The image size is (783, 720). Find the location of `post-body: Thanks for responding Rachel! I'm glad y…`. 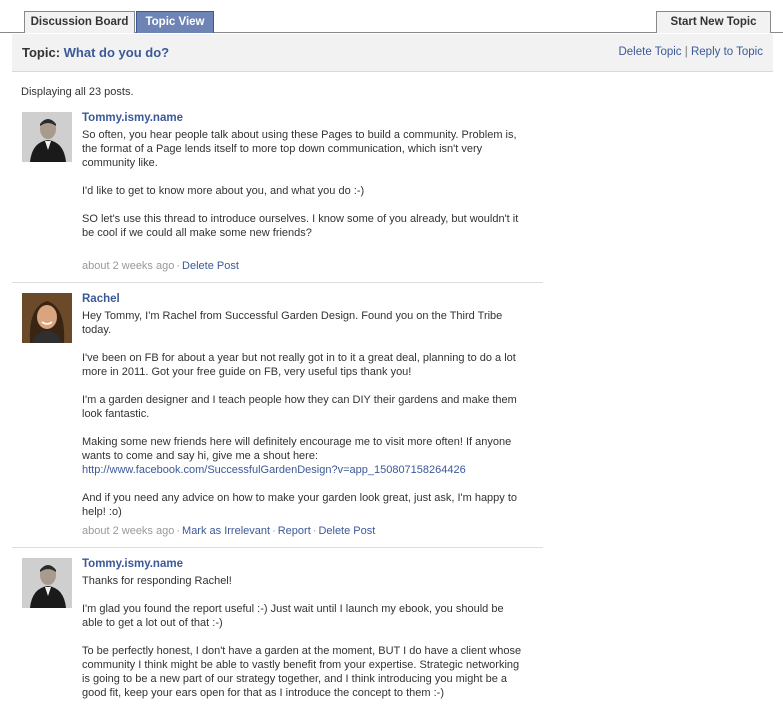

post-body: Thanks for responding Rachel! I'm glad y… is located at coordinates (302, 644).